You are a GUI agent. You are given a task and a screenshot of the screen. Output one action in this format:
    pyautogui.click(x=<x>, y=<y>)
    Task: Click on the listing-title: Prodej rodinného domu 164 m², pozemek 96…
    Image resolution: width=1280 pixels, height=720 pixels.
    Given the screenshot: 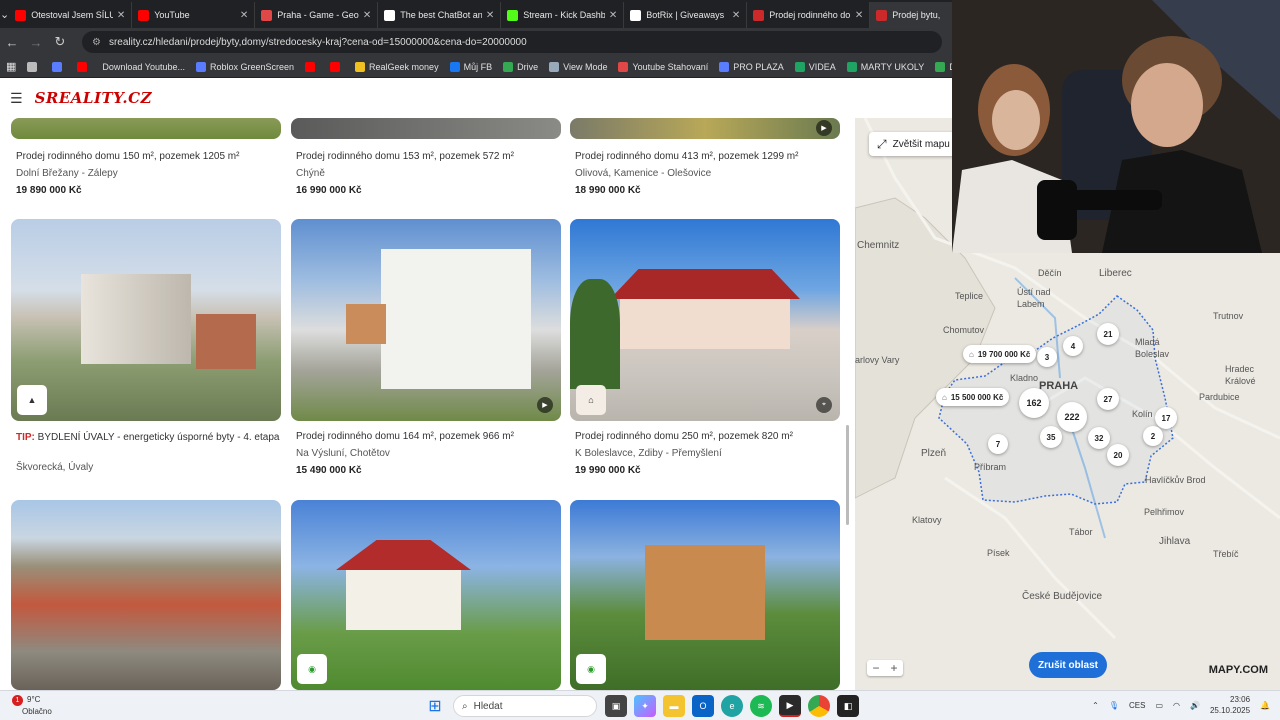 What is the action you would take?
    pyautogui.click(x=428, y=436)
    